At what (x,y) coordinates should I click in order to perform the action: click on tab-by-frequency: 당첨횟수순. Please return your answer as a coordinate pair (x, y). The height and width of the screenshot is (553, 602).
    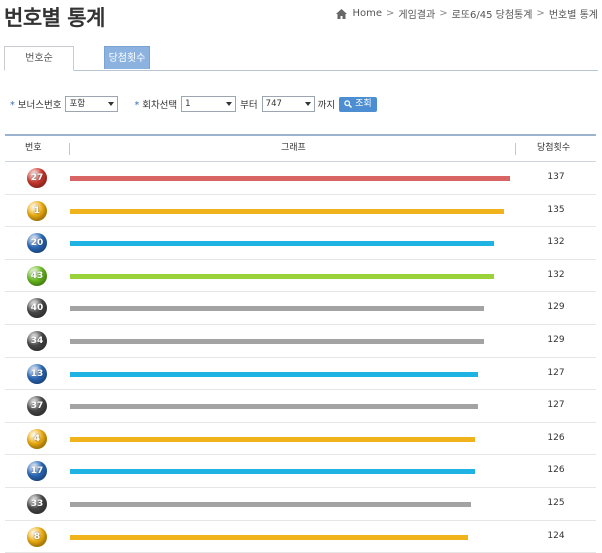
    Looking at the image, I should click on (127, 66).